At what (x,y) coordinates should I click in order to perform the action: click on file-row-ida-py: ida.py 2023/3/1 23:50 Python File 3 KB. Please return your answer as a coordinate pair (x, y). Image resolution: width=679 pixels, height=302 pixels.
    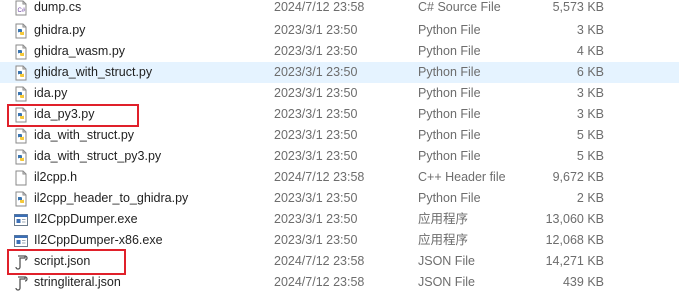
    Looking at the image, I should click on (339, 93).